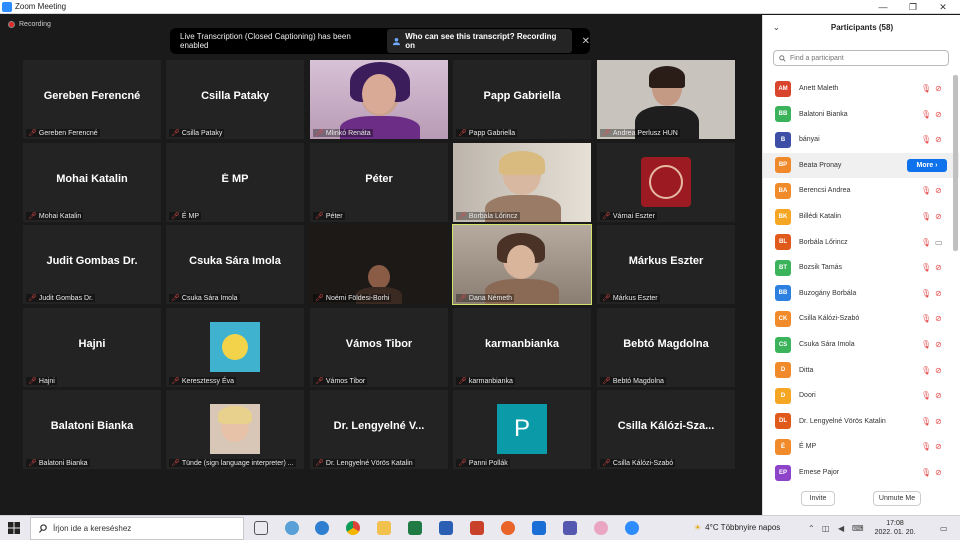  Describe the element at coordinates (601, 528) in the screenshot. I see `paint-icon` at that location.